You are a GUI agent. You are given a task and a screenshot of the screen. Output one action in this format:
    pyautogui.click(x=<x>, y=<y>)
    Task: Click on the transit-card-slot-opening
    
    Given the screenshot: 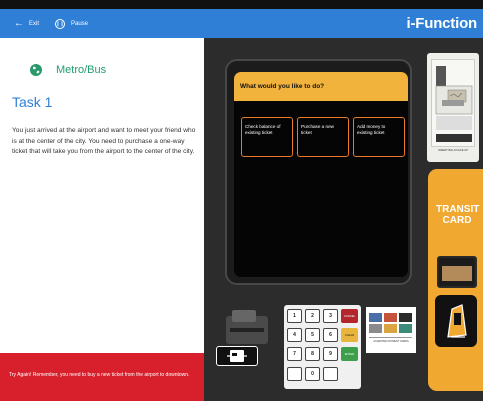 What is the action you would take?
    pyautogui.click(x=457, y=273)
    